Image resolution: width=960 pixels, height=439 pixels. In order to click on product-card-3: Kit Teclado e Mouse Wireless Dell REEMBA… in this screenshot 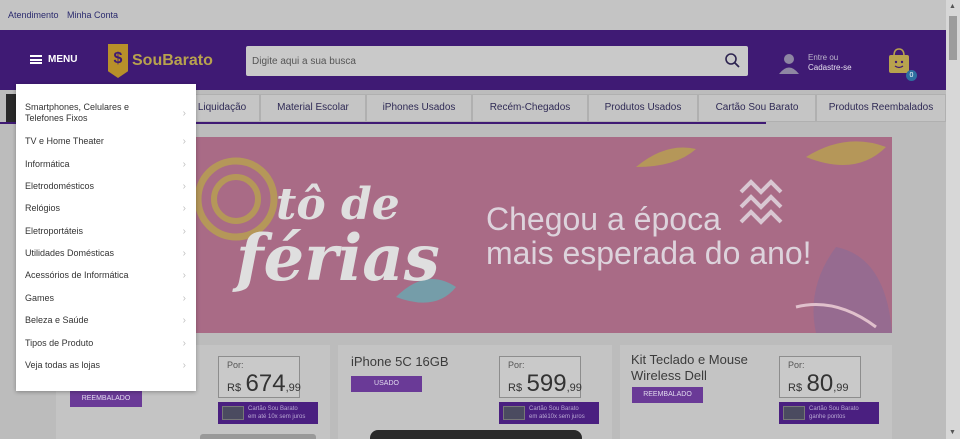, I will do `click(756, 392)`.